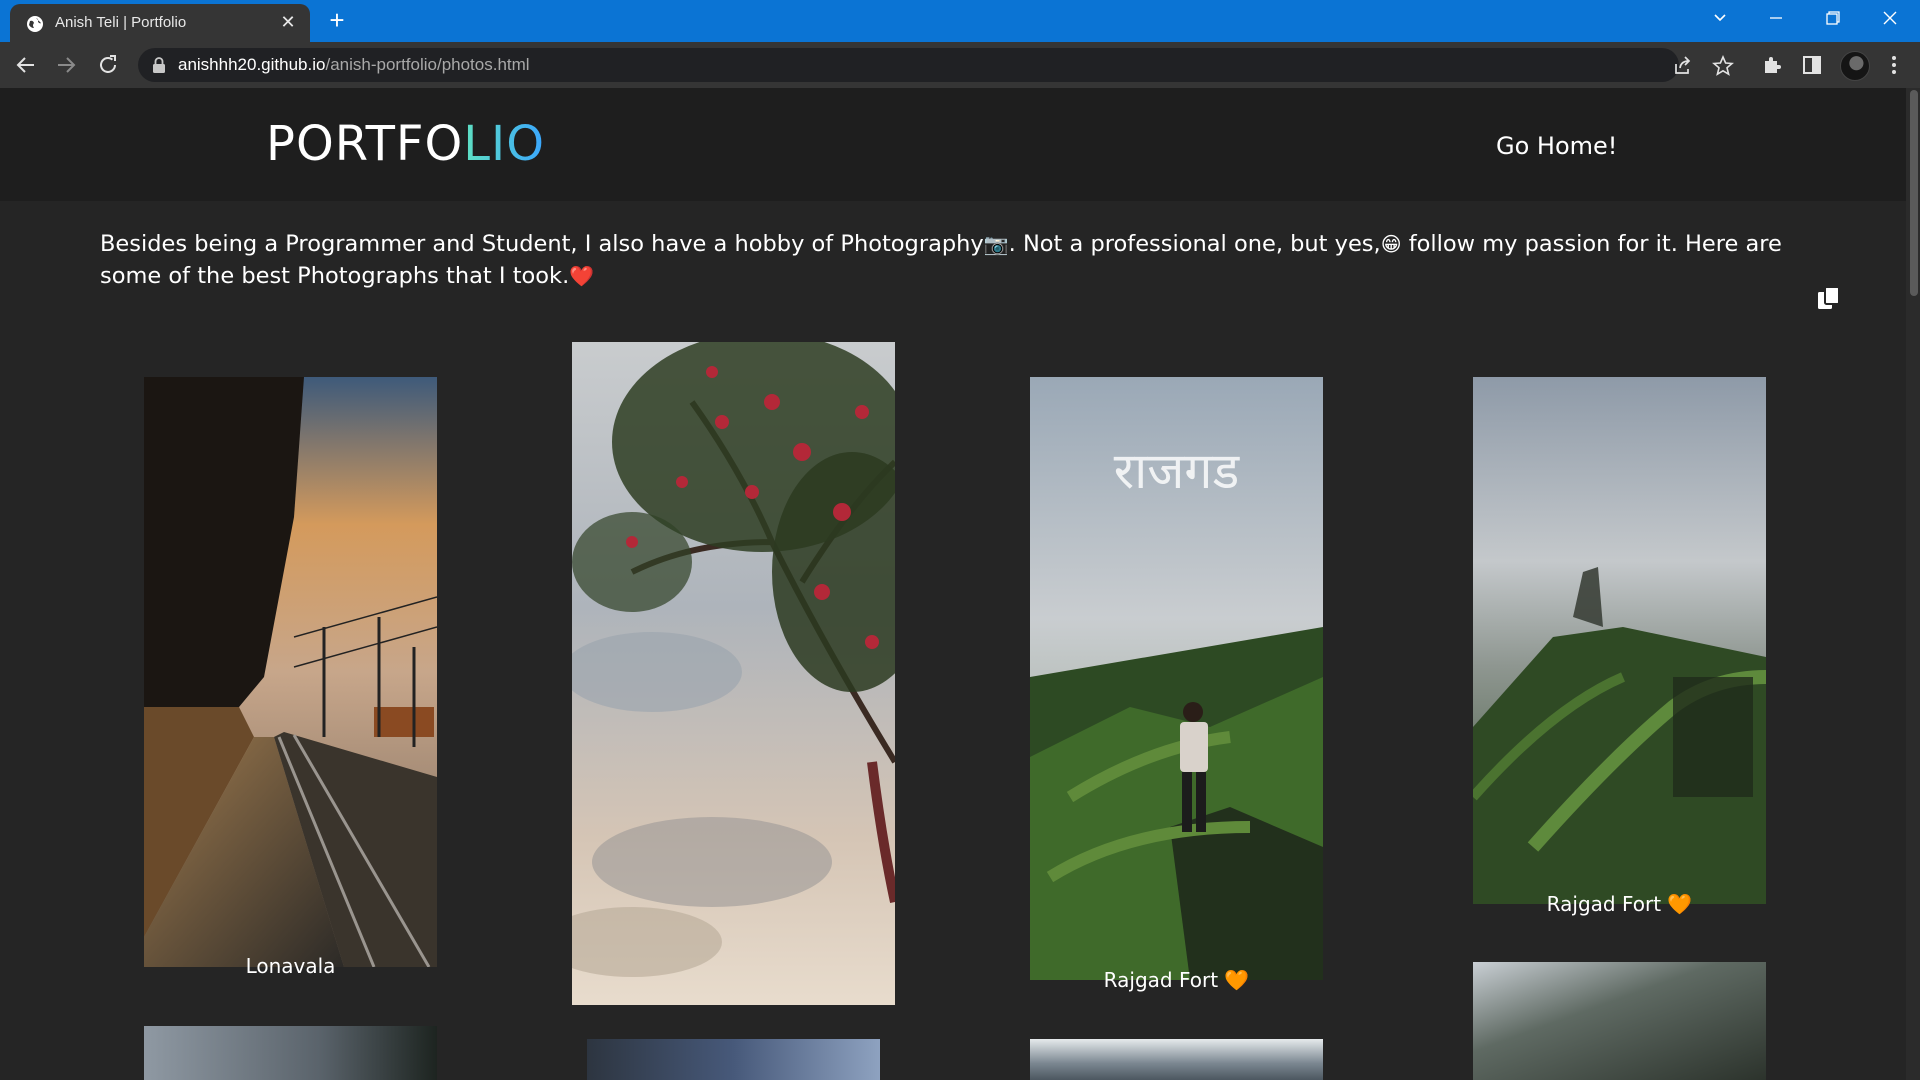  I want to click on photo-rajgad-person: राजगड, so click(1176, 678).